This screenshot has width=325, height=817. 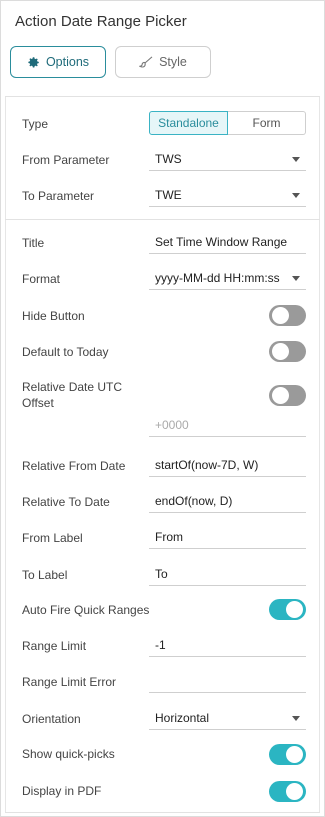 I want to click on to-label-label: To Label, so click(x=45, y=575).